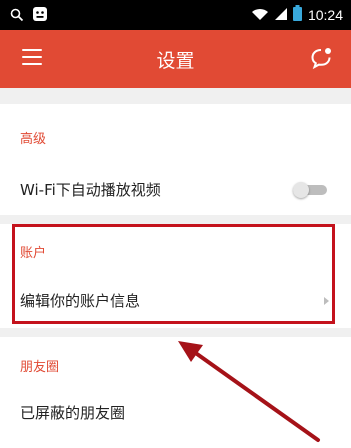  I want to click on page-title: 设置, so click(175, 61).